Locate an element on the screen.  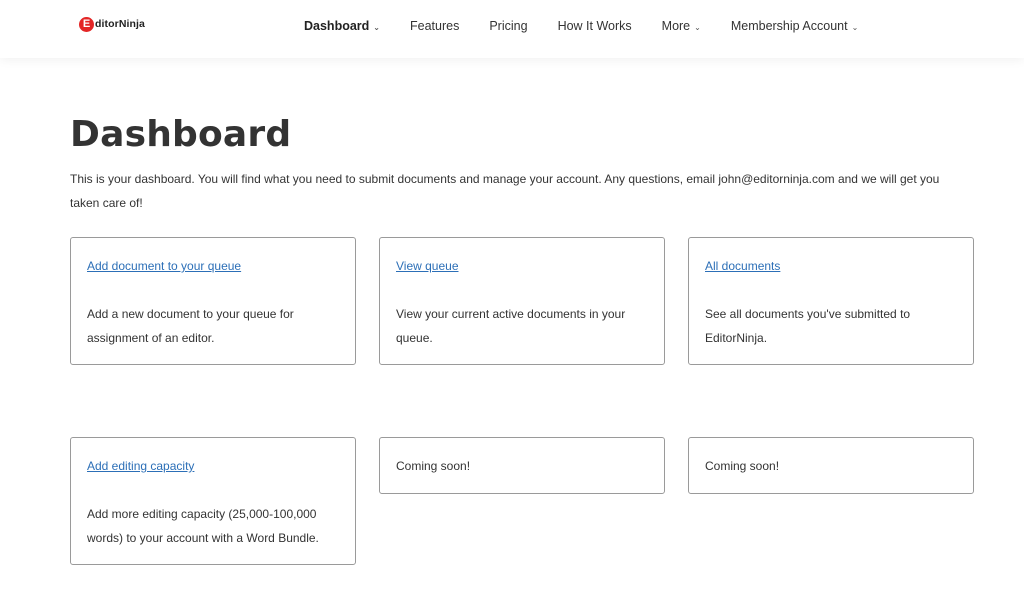
nav-how-it-works-label: How It Works is located at coordinates (594, 26).